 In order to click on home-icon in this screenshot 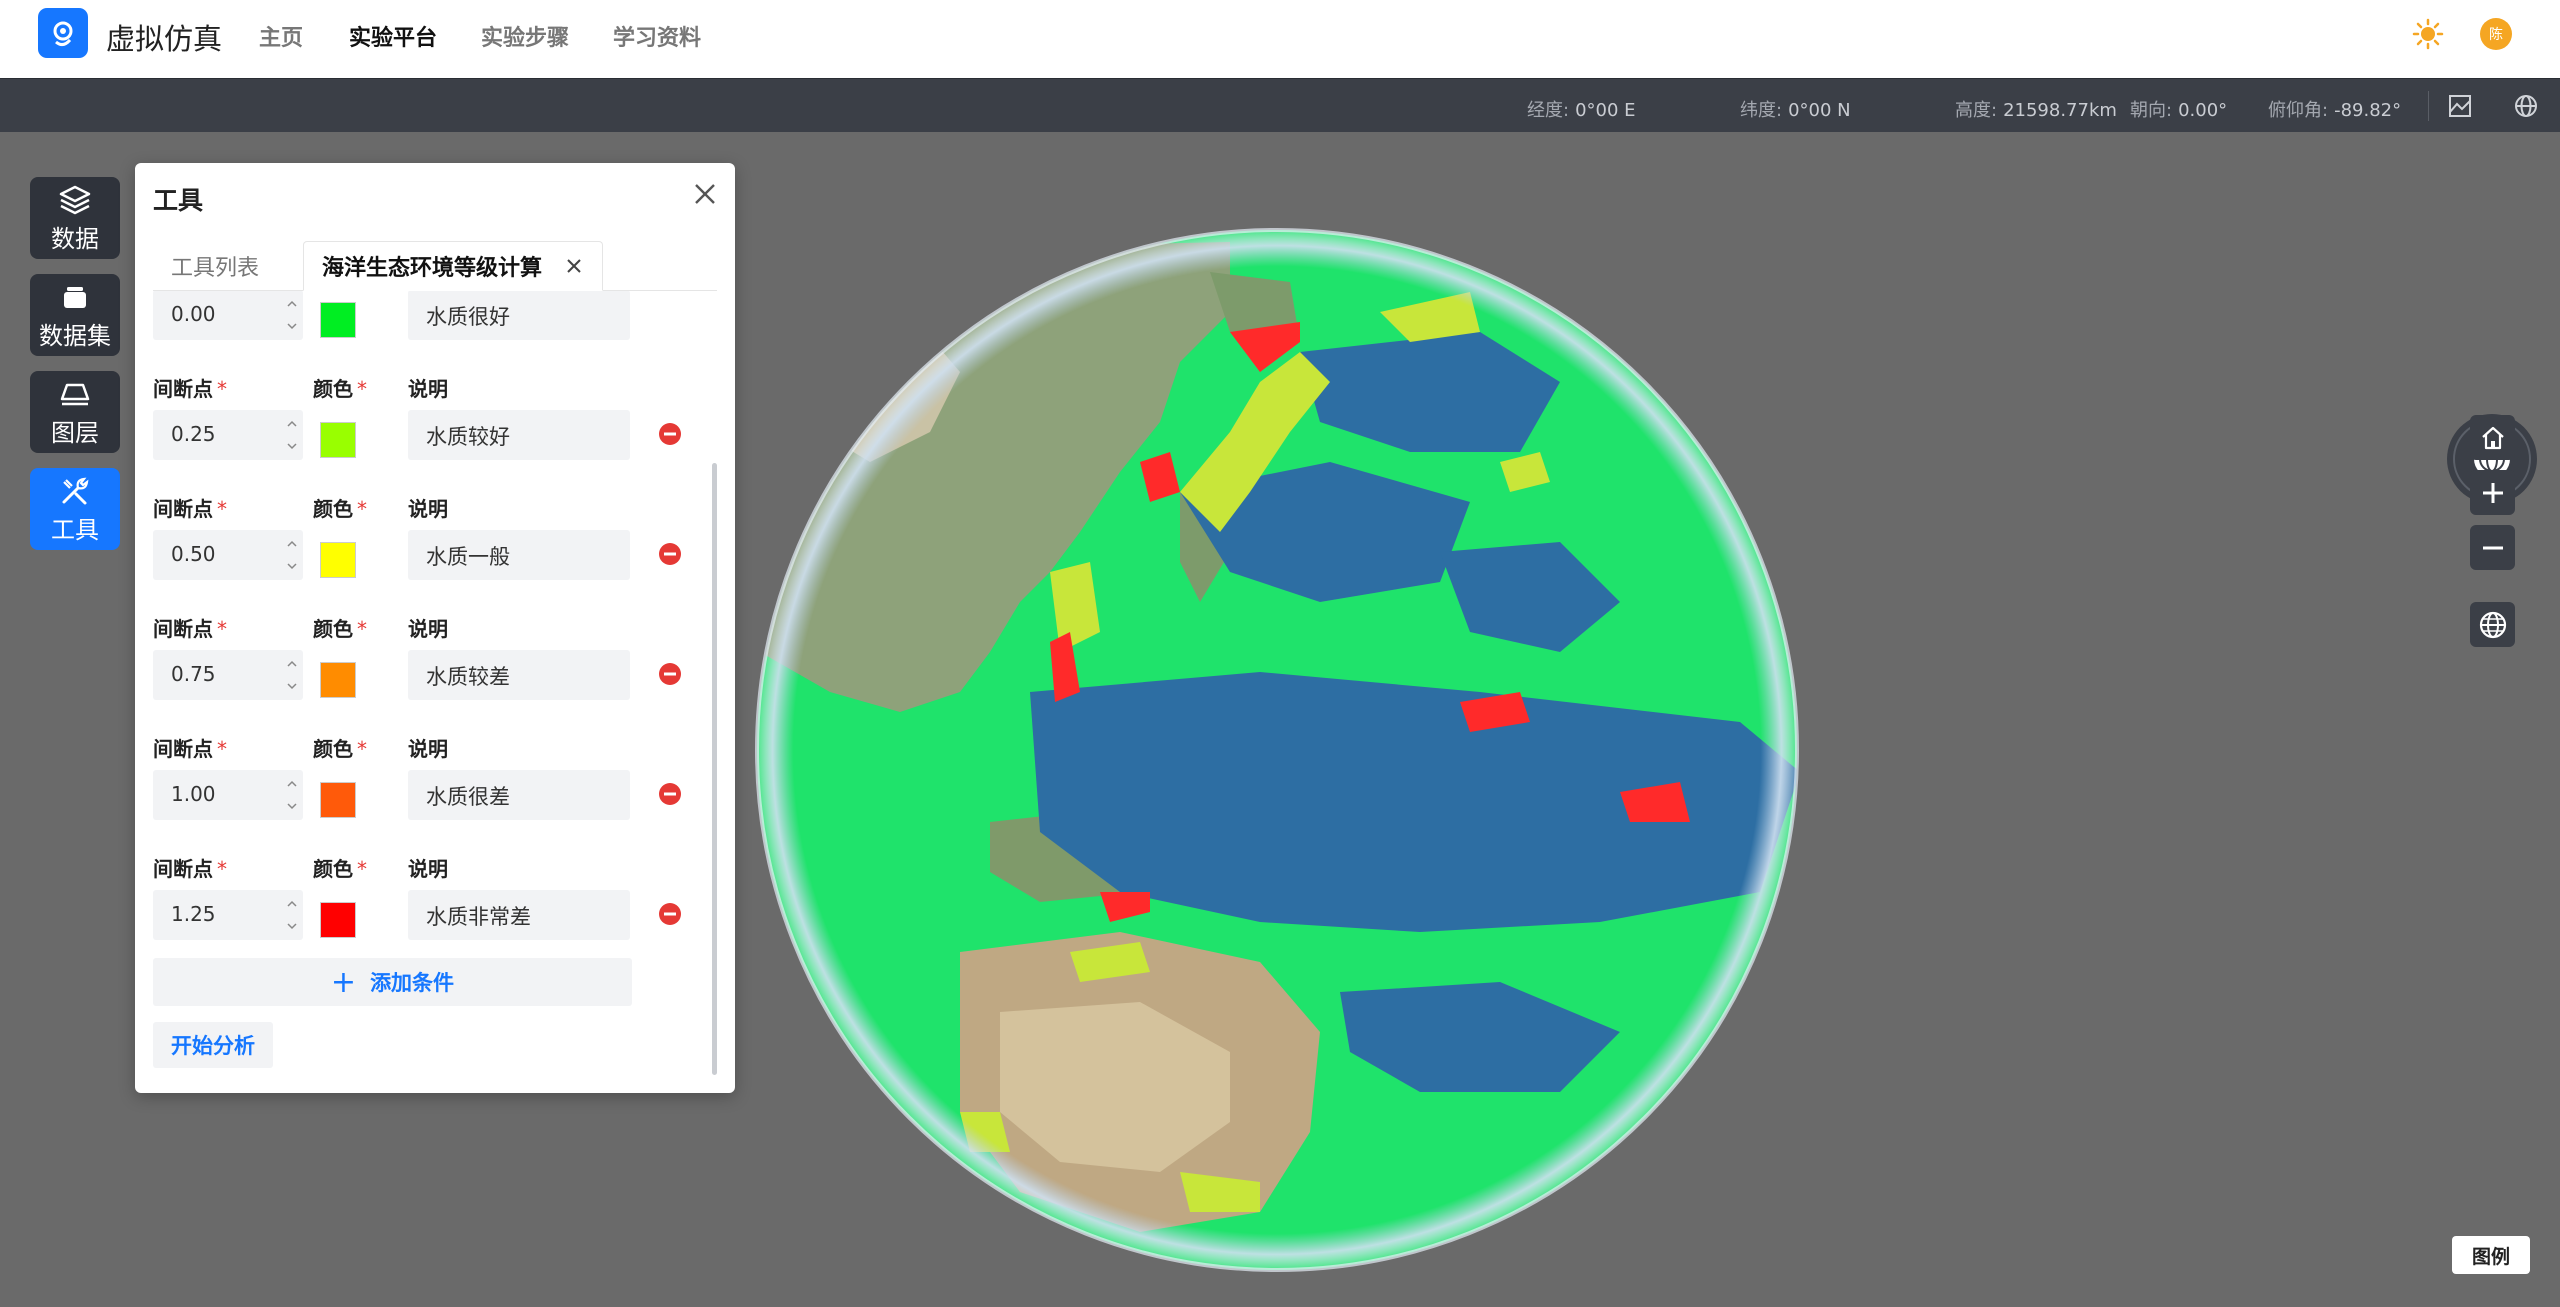, I will do `click(2492, 437)`.